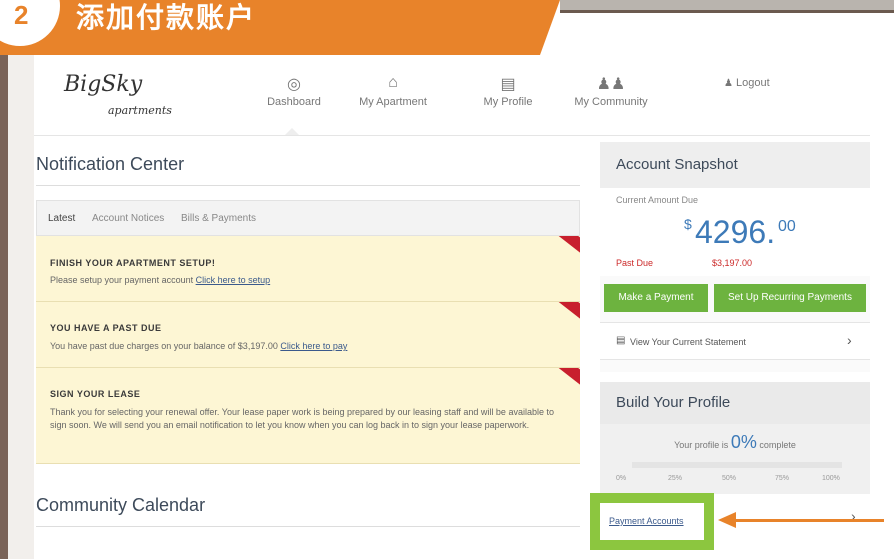  What do you see at coordinates (727, 6) in the screenshot?
I see `top-rule` at bounding box center [727, 6].